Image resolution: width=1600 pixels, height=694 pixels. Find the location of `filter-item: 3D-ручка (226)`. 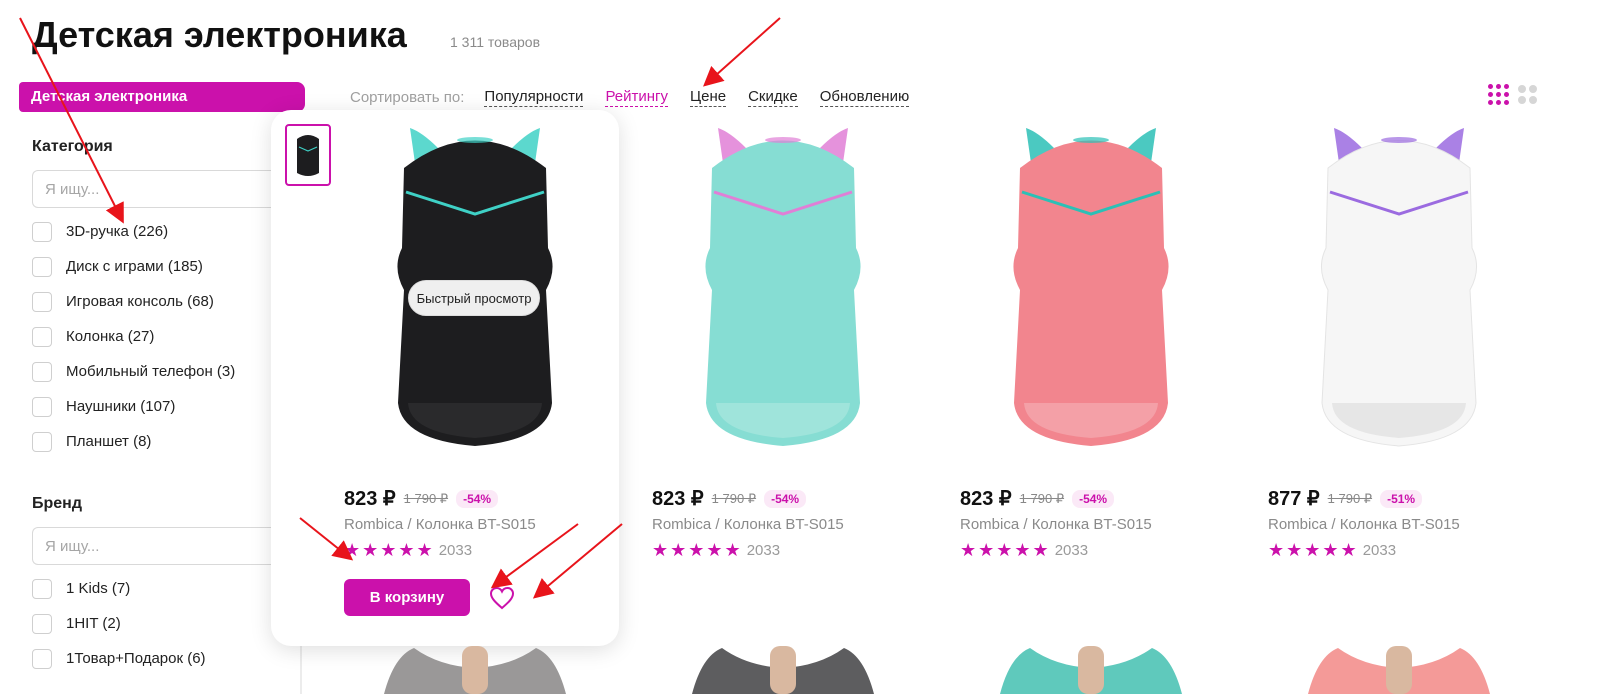

filter-item: 3D-ручка (226) is located at coordinates (166, 231).